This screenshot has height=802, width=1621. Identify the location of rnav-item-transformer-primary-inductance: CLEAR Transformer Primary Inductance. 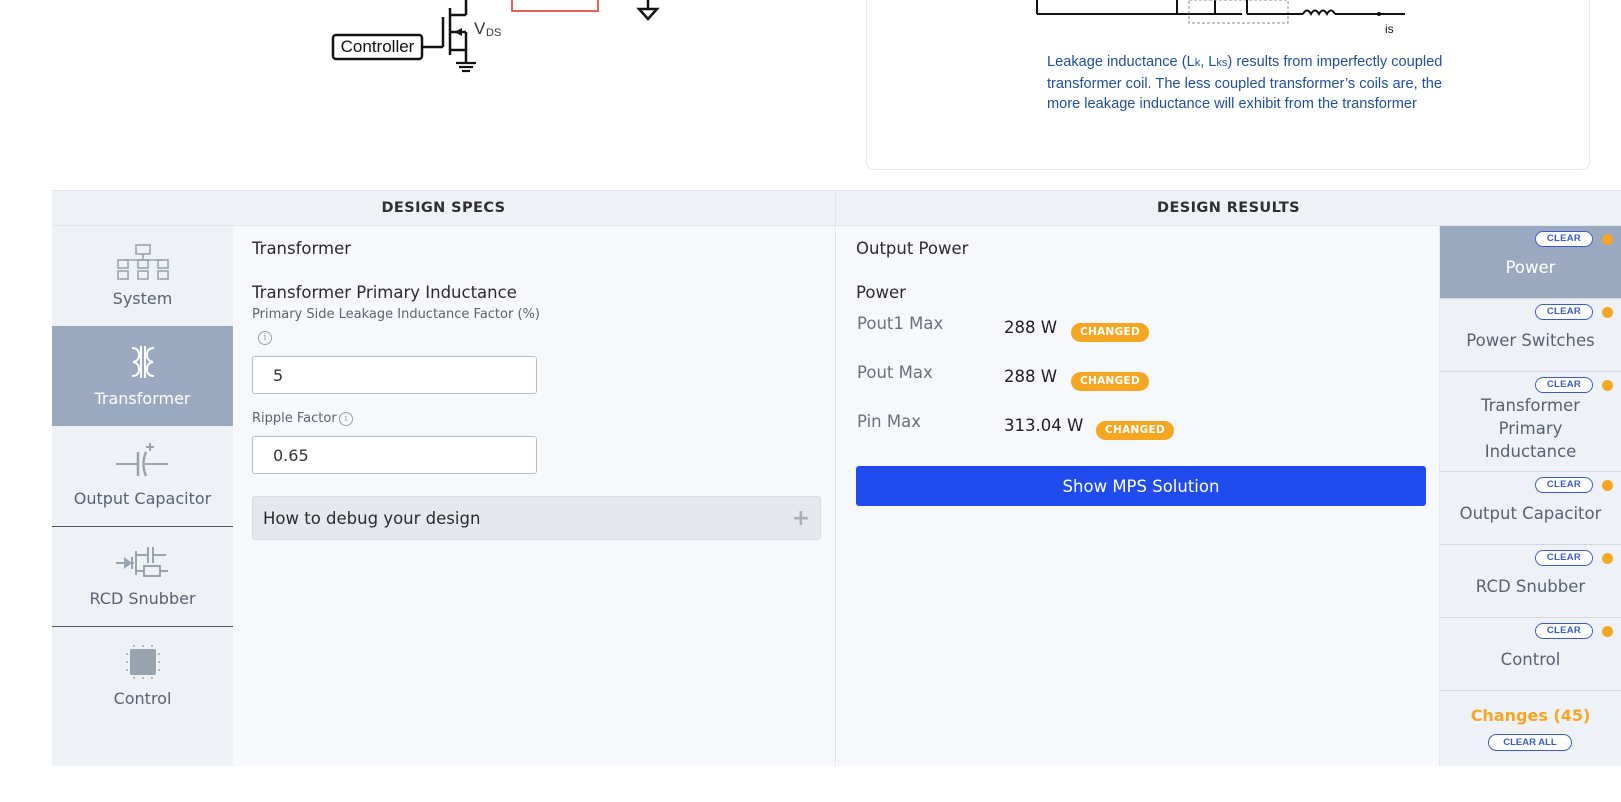
(1530, 422).